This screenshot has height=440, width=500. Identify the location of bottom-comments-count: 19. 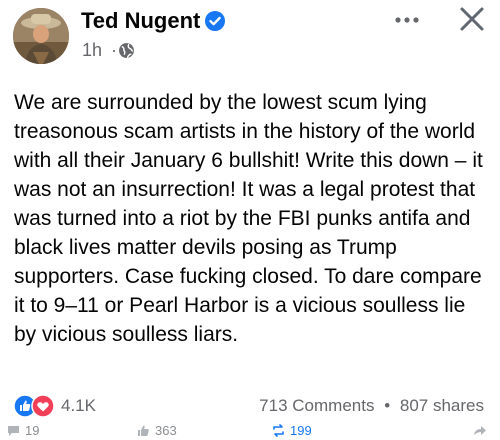
(32, 430).